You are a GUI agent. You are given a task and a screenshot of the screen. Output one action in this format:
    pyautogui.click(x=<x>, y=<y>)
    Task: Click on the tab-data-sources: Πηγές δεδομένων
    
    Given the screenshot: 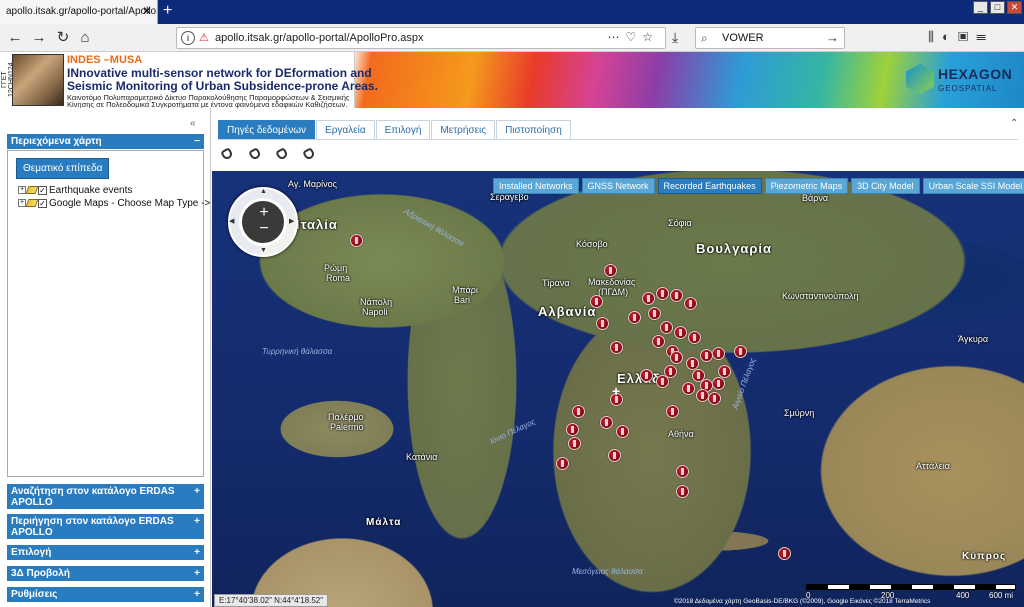 What is the action you would take?
    pyautogui.click(x=267, y=130)
    